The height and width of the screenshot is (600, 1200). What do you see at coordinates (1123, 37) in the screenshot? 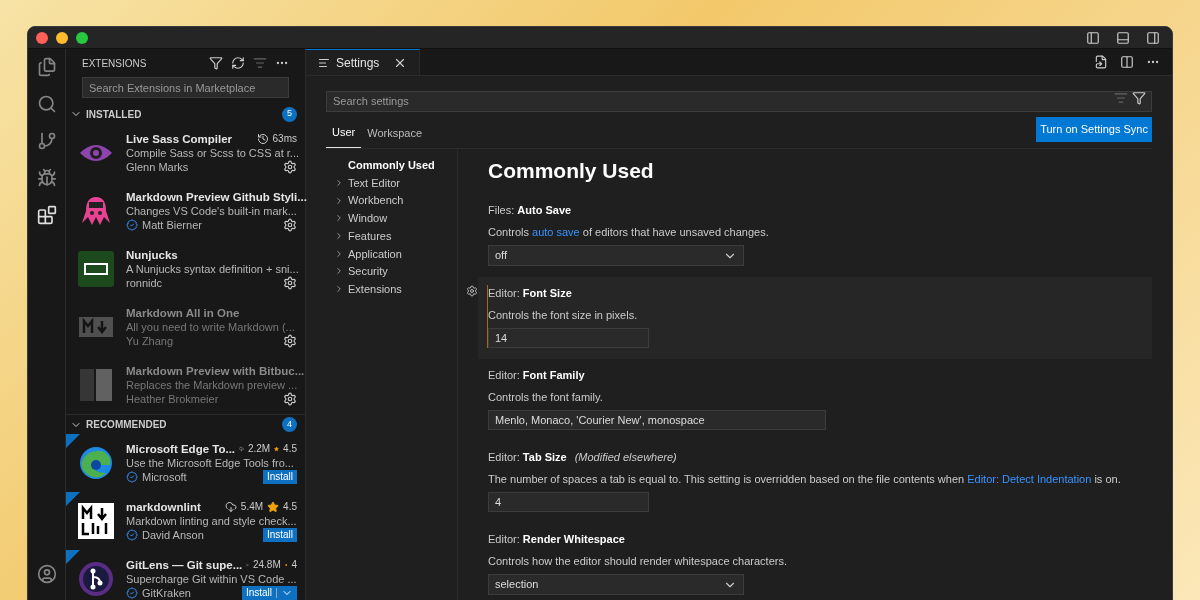
I see `toggle-panel-icon` at bounding box center [1123, 37].